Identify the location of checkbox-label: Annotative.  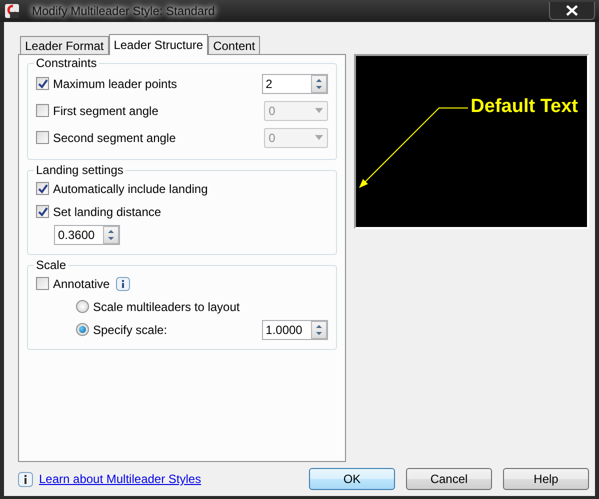
(81, 284).